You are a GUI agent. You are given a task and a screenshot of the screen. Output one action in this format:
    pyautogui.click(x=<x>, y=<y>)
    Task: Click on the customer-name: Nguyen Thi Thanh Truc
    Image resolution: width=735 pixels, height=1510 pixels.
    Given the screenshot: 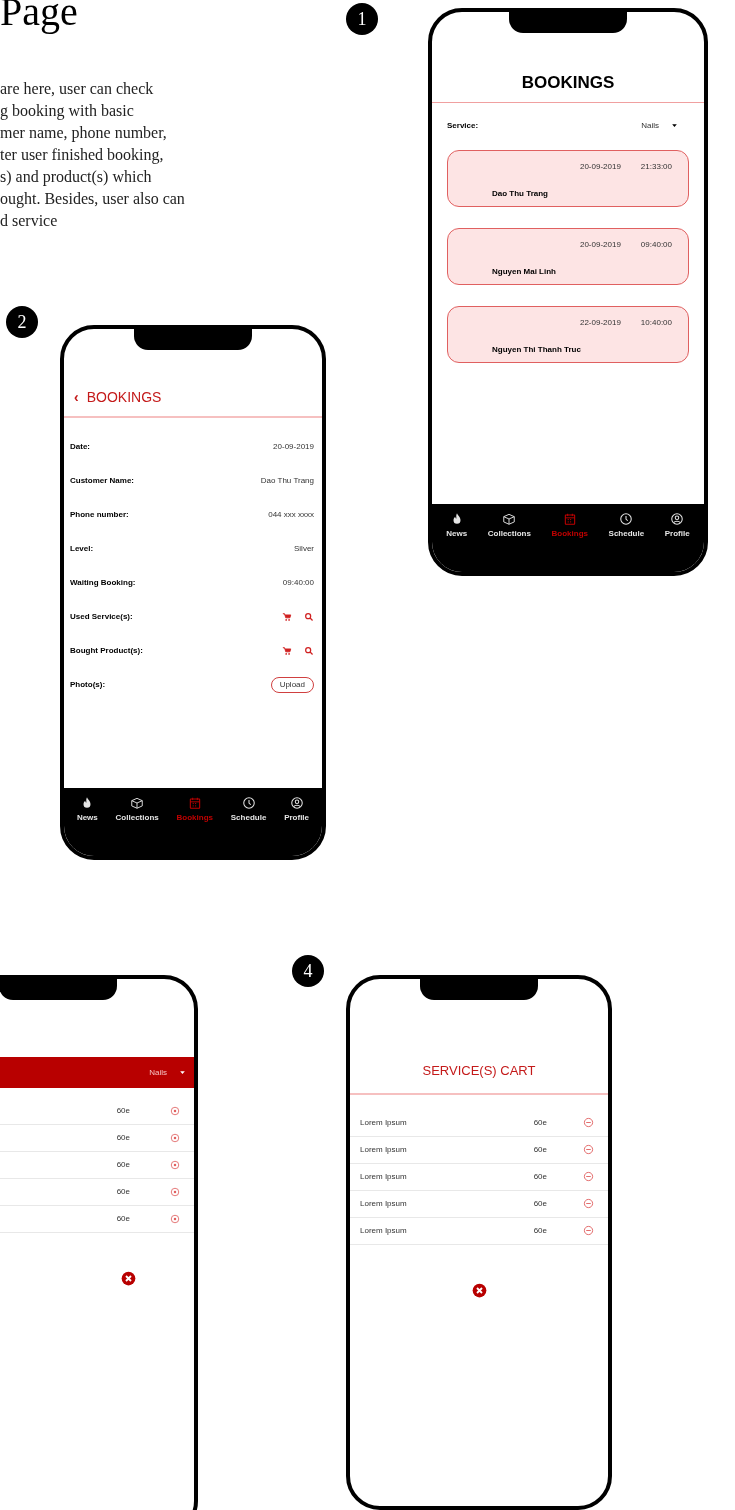 What is the action you would take?
    pyautogui.click(x=536, y=349)
    